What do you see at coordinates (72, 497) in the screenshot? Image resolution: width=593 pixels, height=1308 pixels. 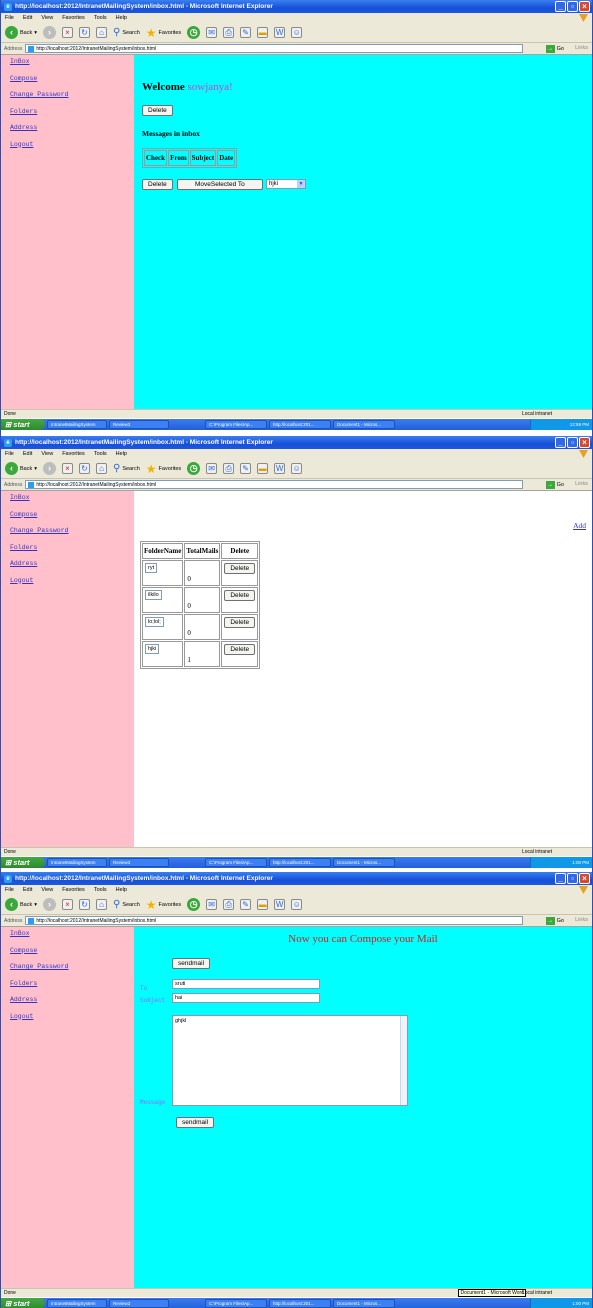 I see `nav-inbox: InBox` at bounding box center [72, 497].